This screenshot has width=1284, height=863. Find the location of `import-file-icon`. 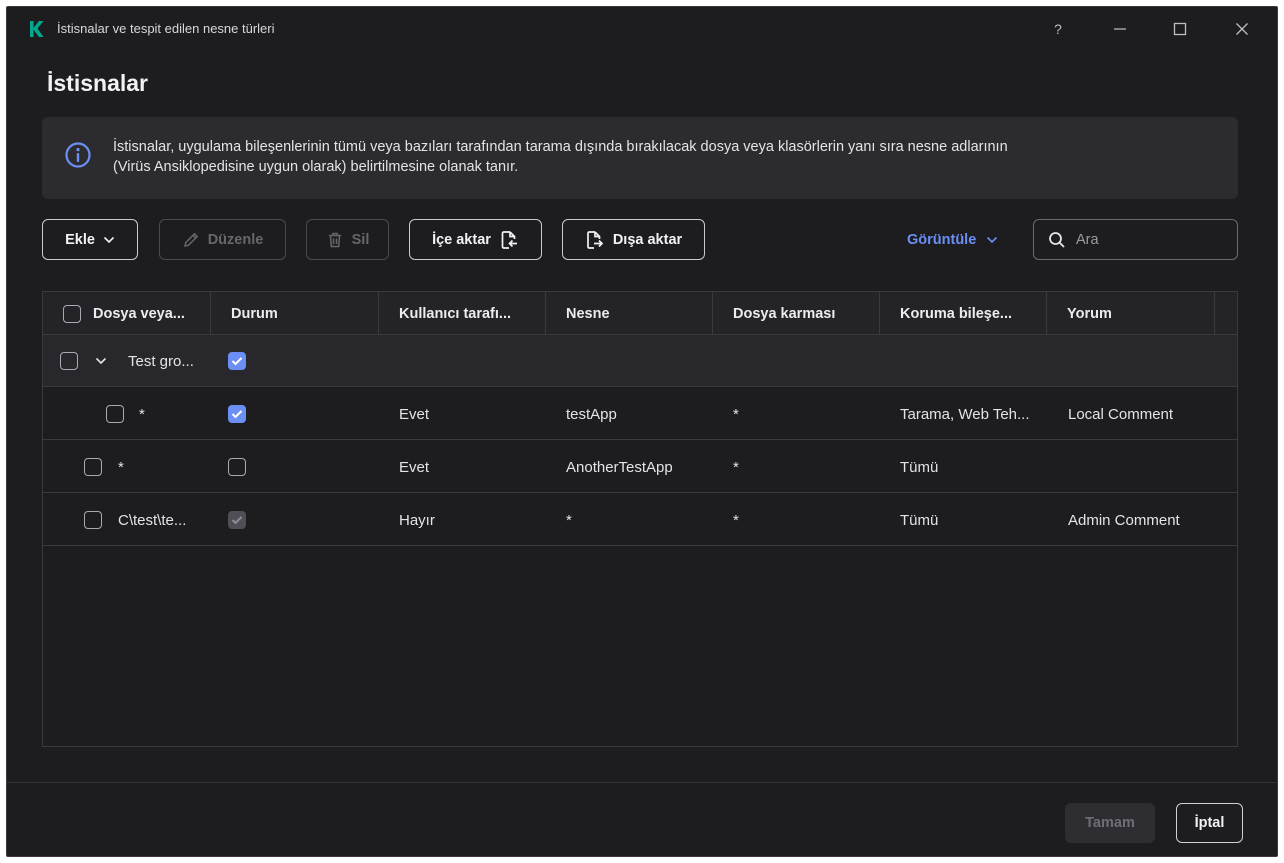

import-file-icon is located at coordinates (509, 239).